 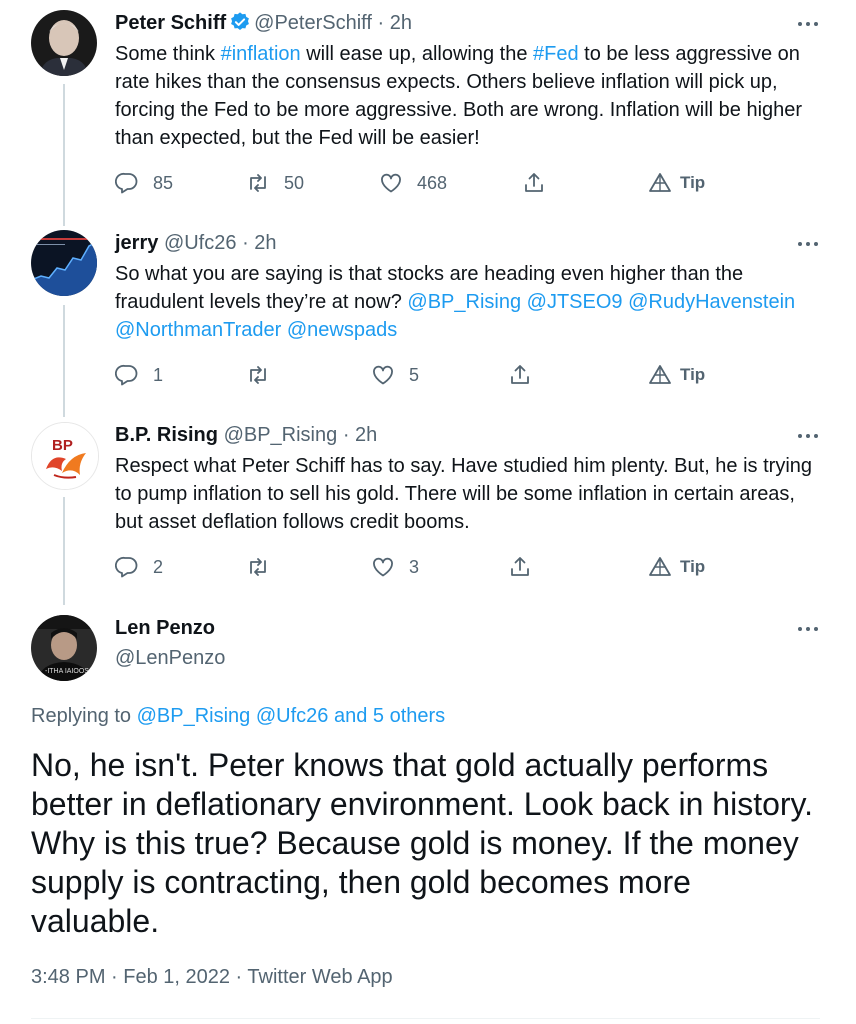 What do you see at coordinates (414, 374) in the screenshot?
I see `like-count: 5` at bounding box center [414, 374].